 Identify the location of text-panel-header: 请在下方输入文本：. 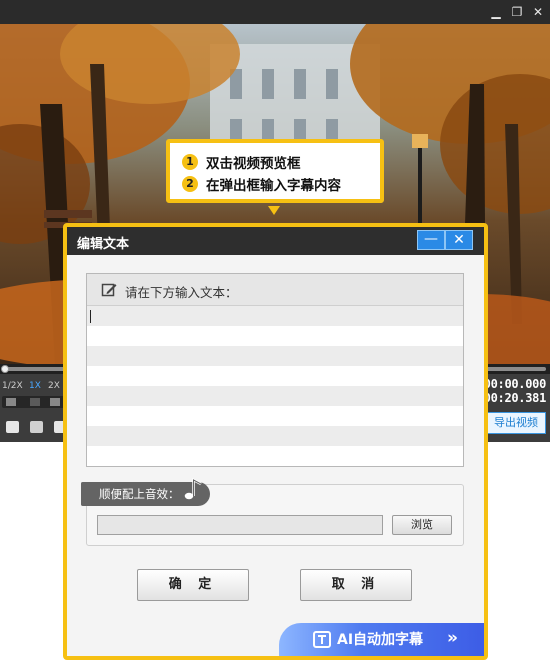
(275, 290).